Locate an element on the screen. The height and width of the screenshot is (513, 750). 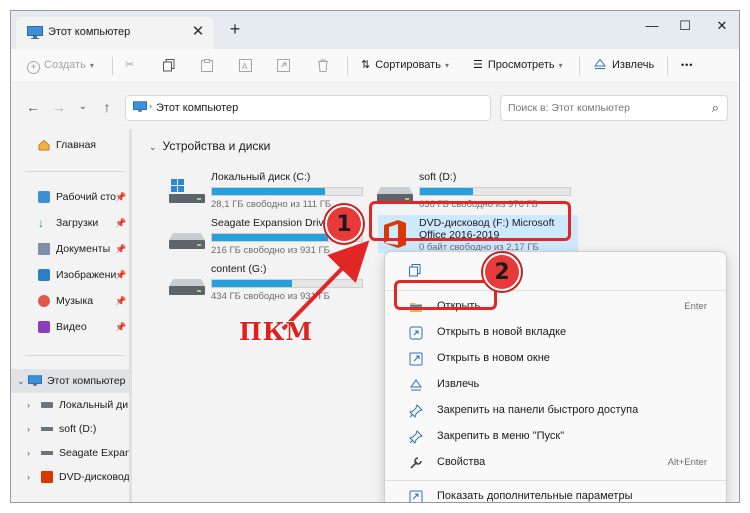
sidebar-item-label: Загрузки is located at coordinates (77, 223).